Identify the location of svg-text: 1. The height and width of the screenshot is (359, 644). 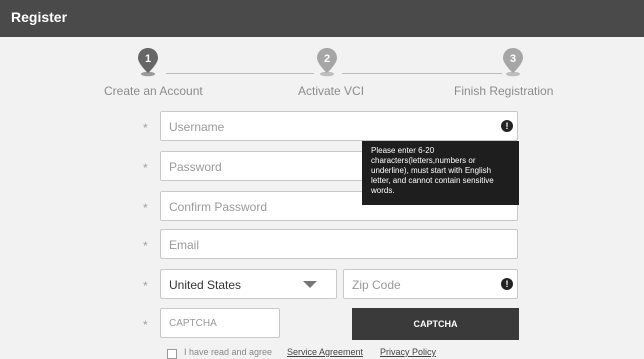
(148, 59).